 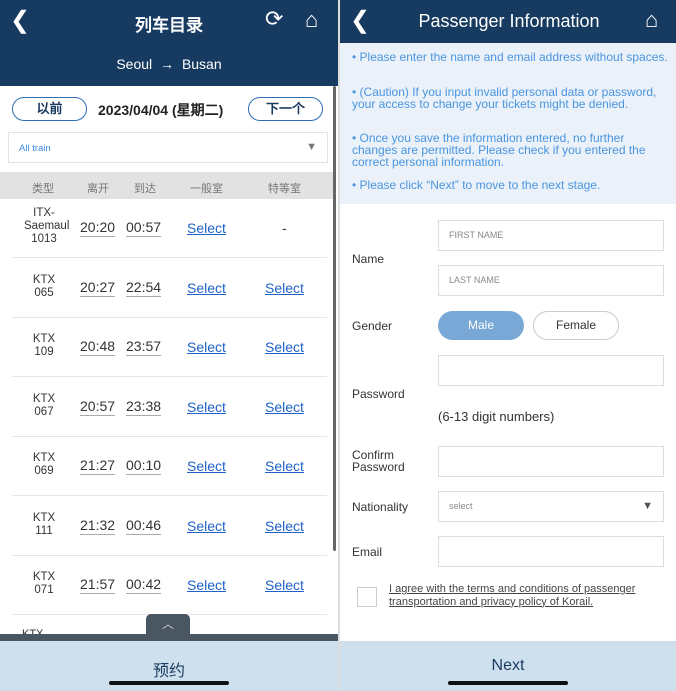 I want to click on header: ❮ Passenger Information ⌂, so click(x=508, y=21).